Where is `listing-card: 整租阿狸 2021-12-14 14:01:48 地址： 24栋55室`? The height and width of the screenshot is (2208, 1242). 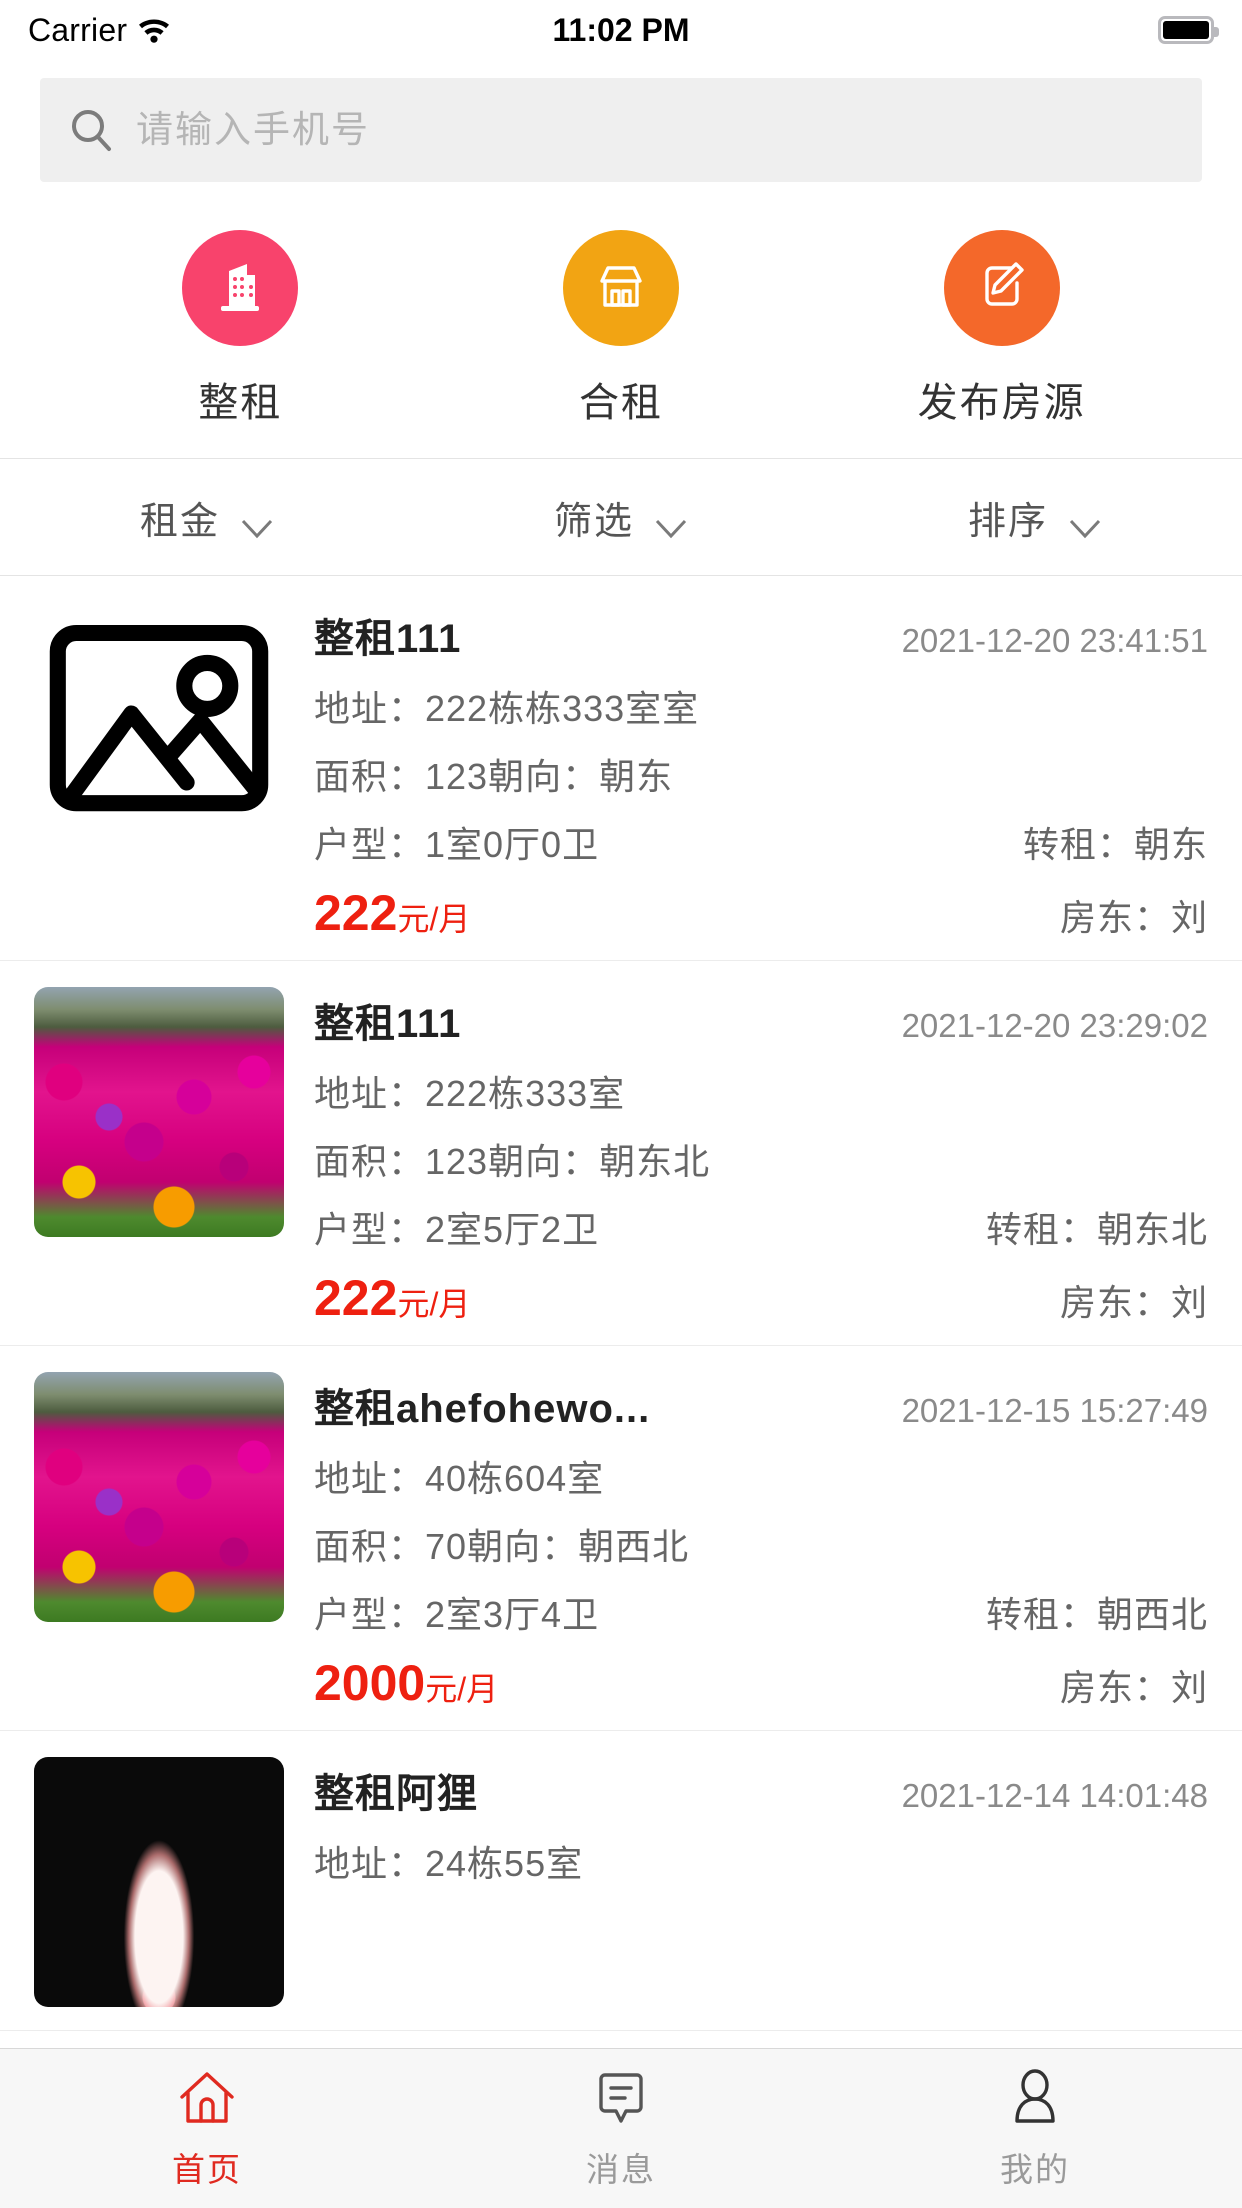 listing-card: 整租阿狸 2021-12-14 14:01:48 地址： 24栋55室 is located at coordinates (621, 1881).